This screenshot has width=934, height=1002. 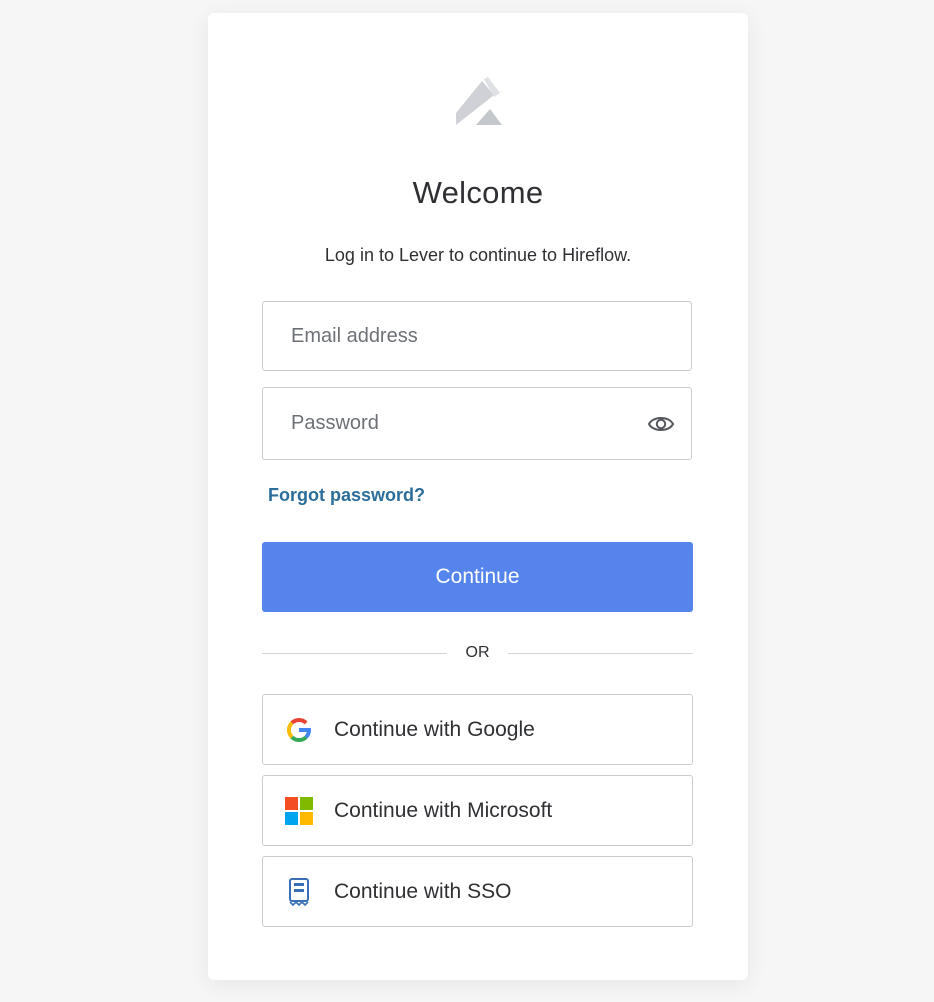 What do you see at coordinates (299, 730) in the screenshot?
I see `google-icon` at bounding box center [299, 730].